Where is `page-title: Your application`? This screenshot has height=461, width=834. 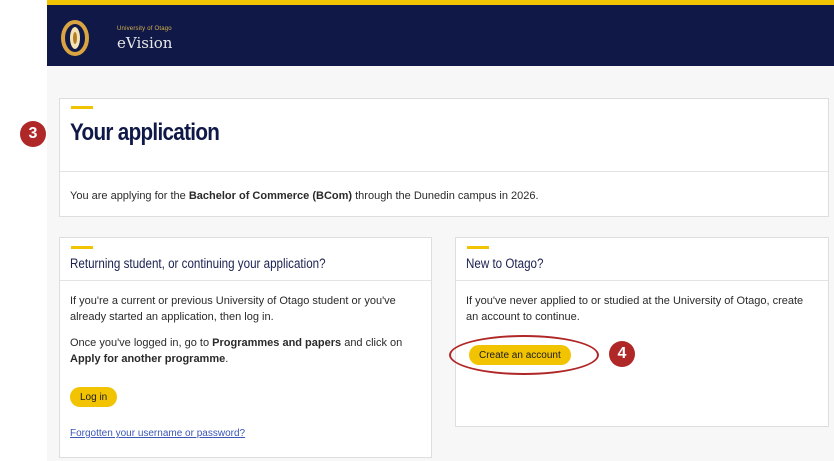 page-title: Your application is located at coordinates (145, 132).